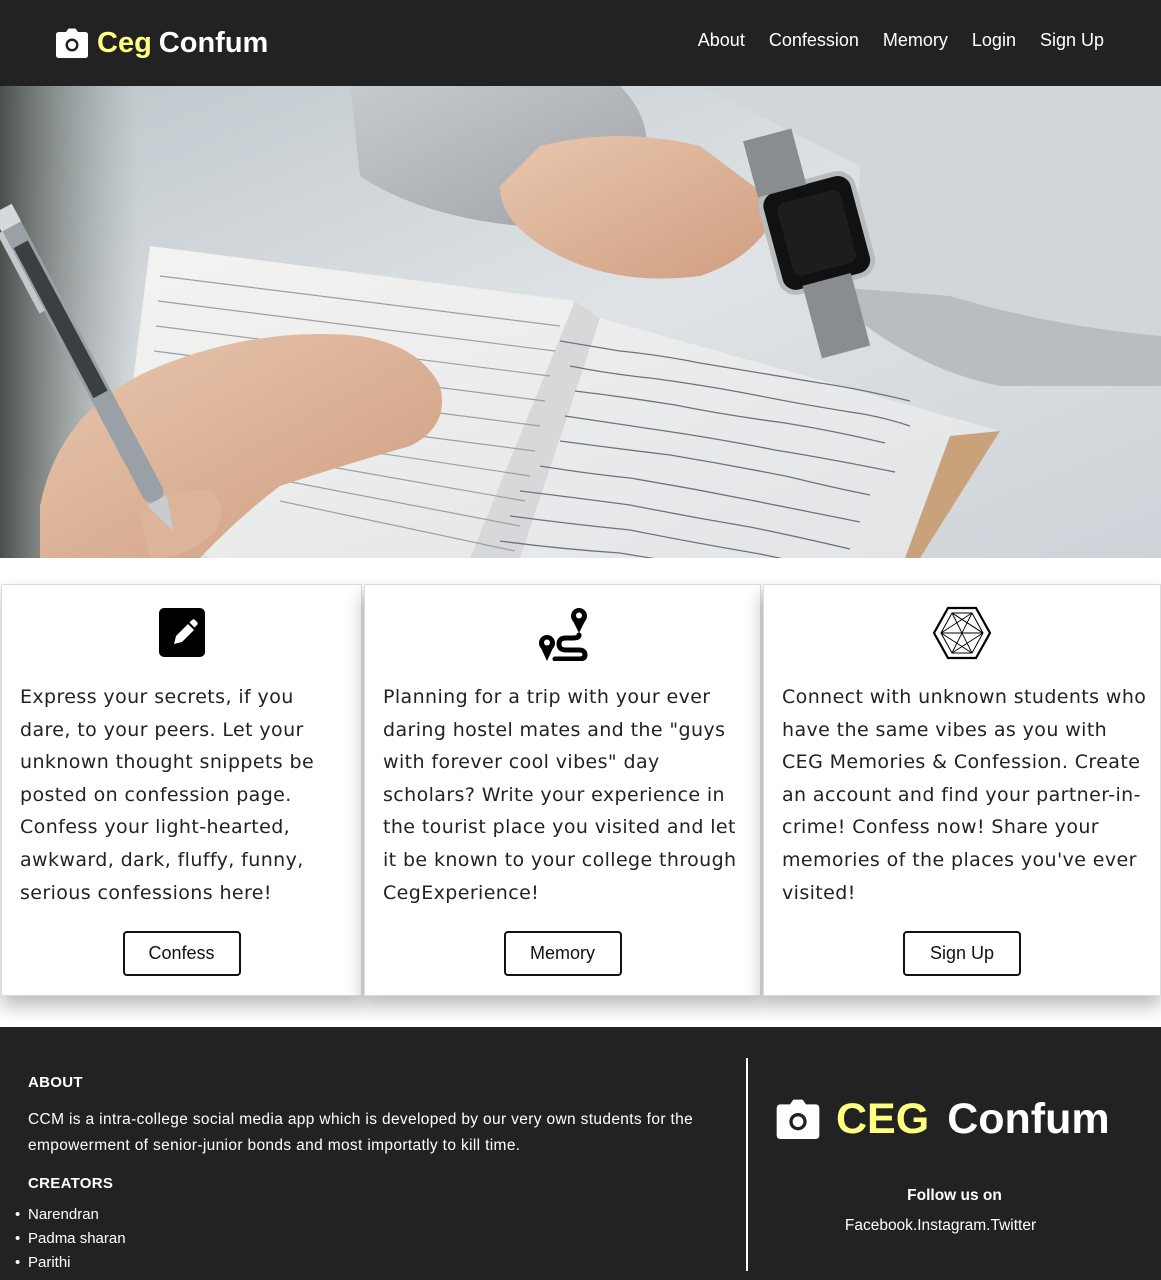 The image size is (1161, 1280). What do you see at coordinates (962, 953) in the screenshot?
I see `signup-button: Sign Up` at bounding box center [962, 953].